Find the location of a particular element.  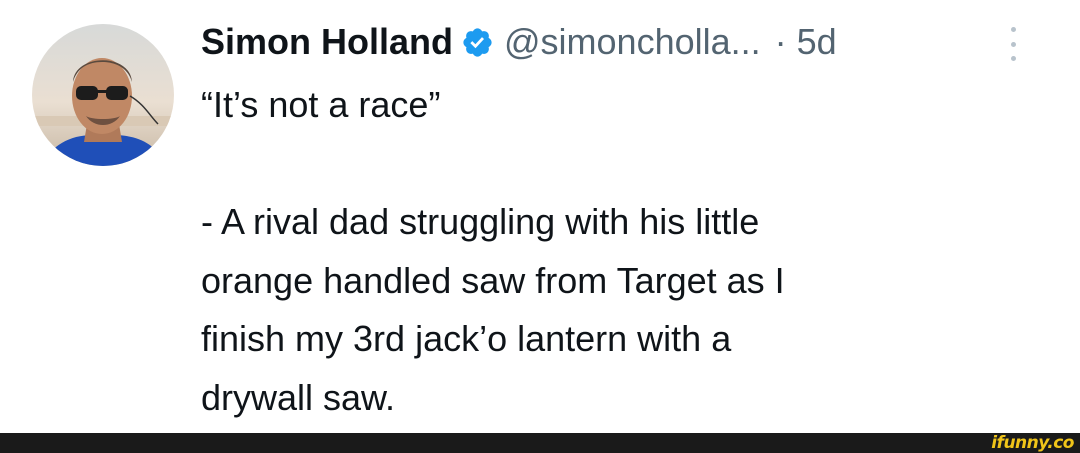

watermark-logo: ifunny.co is located at coordinates (1032, 443).